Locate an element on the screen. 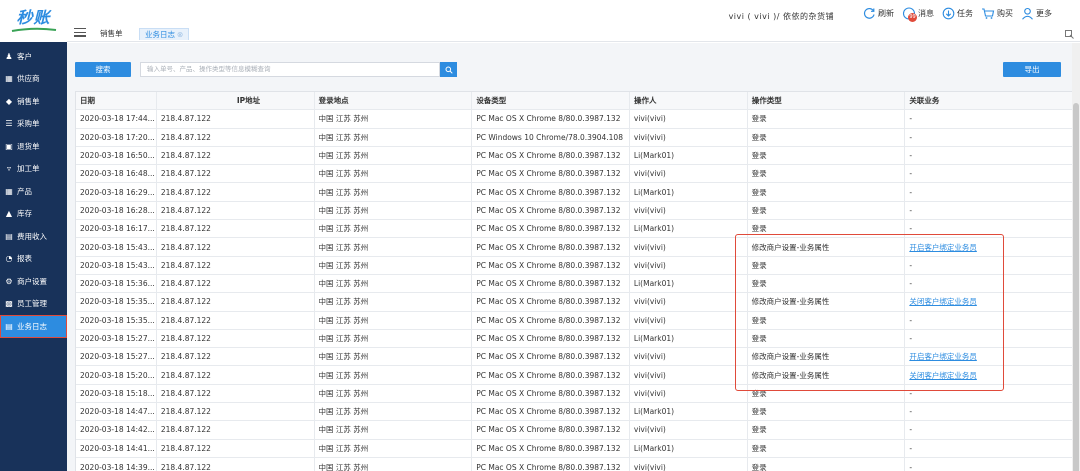 This screenshot has height=471, width=1080. sidebar-item-5: ▿ 加工单 is located at coordinates (33, 169).